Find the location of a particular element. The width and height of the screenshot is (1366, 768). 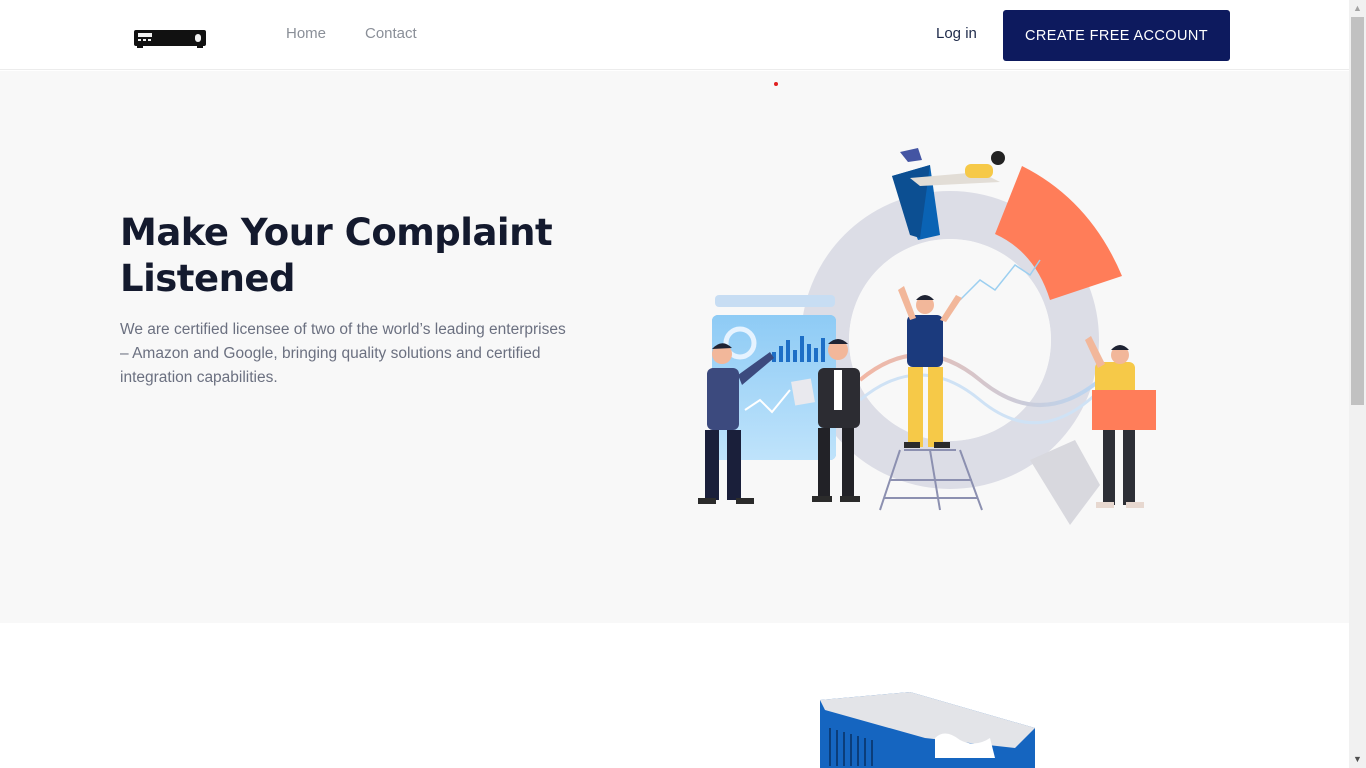

login-link: Log in is located at coordinates (956, 33).